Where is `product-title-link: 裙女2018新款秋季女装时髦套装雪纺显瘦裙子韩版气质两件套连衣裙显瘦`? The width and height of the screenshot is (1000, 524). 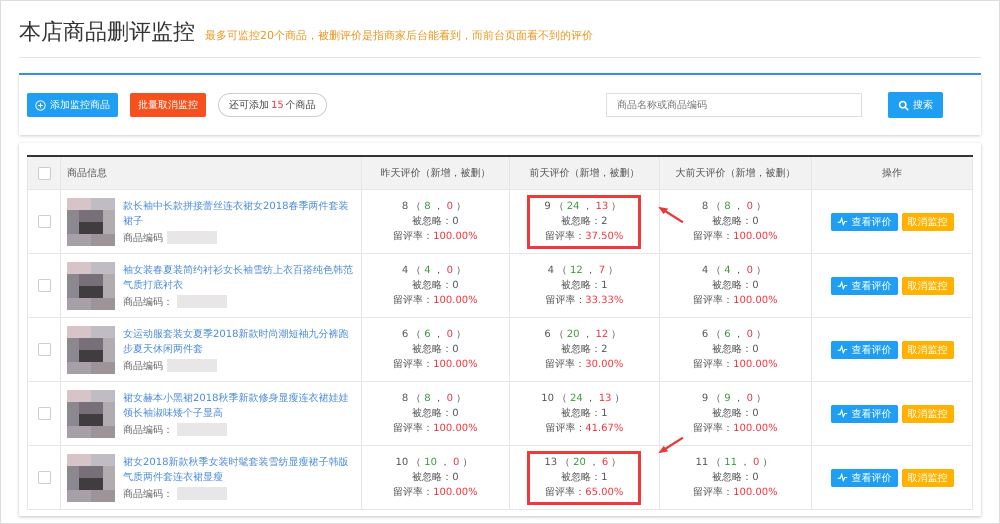 product-title-link: 裙女2018新款秋季女装时髦套装雪纺显瘦裙子韩版气质两件套连衣裙显瘦 is located at coordinates (239, 469).